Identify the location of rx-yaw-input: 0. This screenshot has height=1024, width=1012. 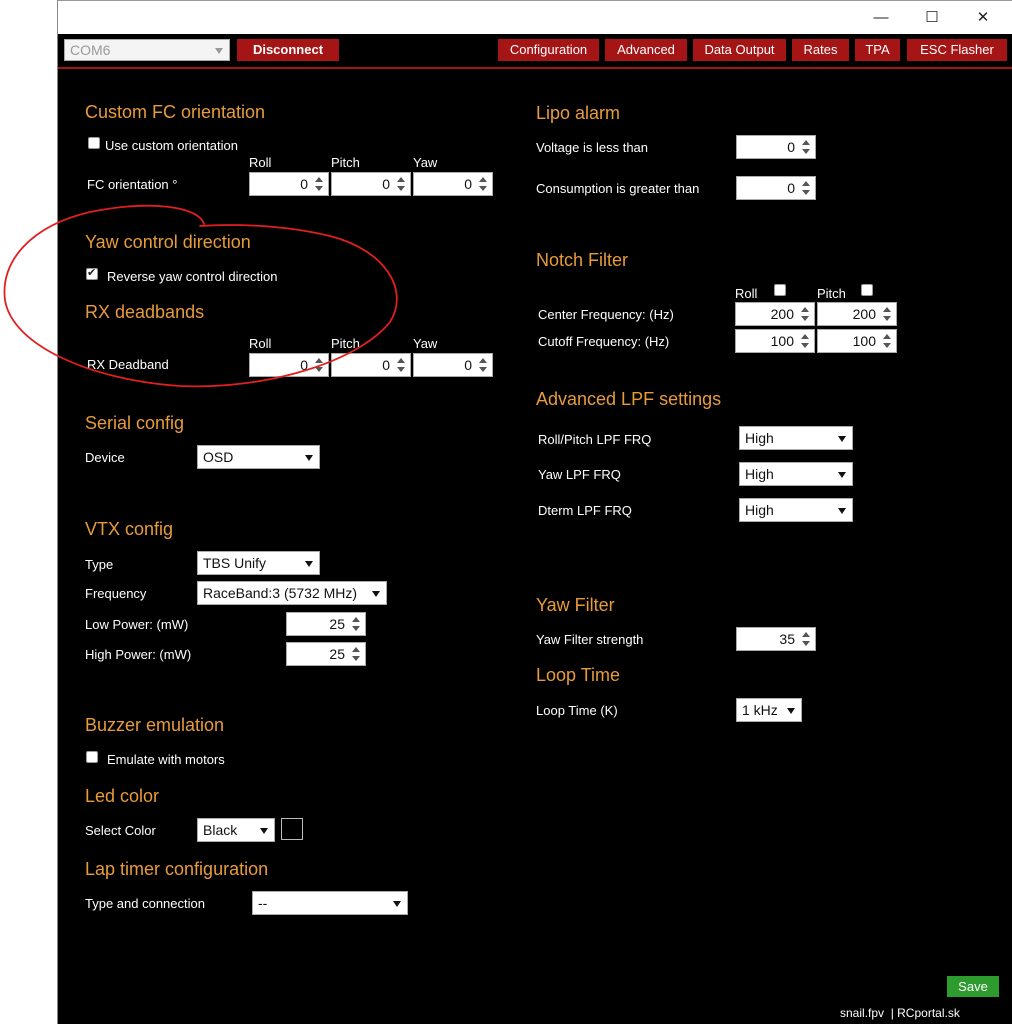
(453, 365).